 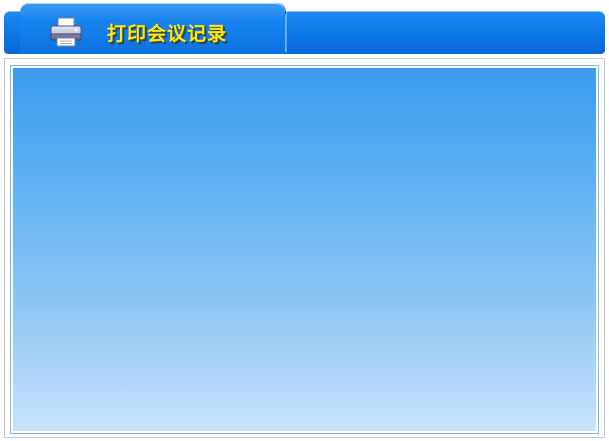 What do you see at coordinates (167, 34) in the screenshot?
I see `page-title: 打印会议记录` at bounding box center [167, 34].